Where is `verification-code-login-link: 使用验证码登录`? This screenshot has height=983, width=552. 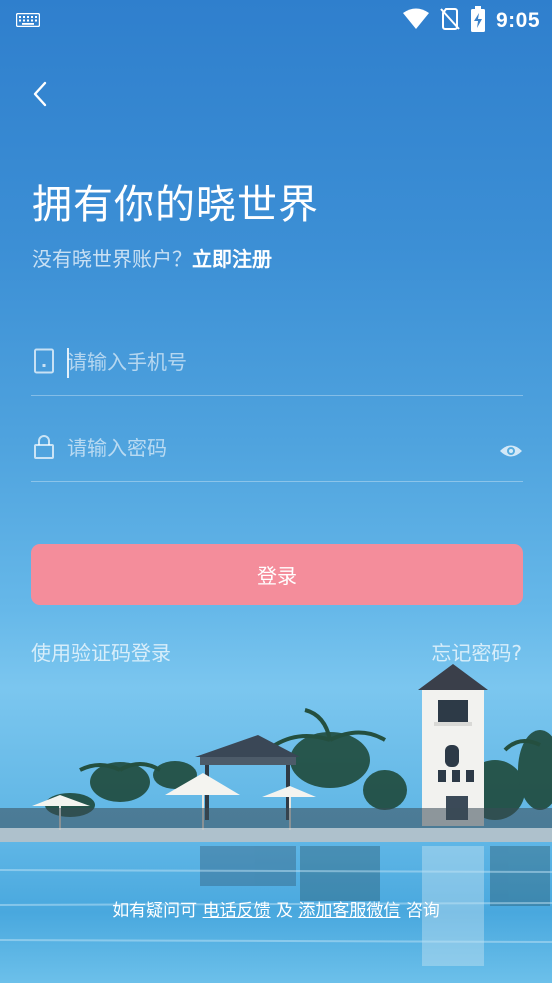 verification-code-login-link: 使用验证码登录 is located at coordinates (101, 651).